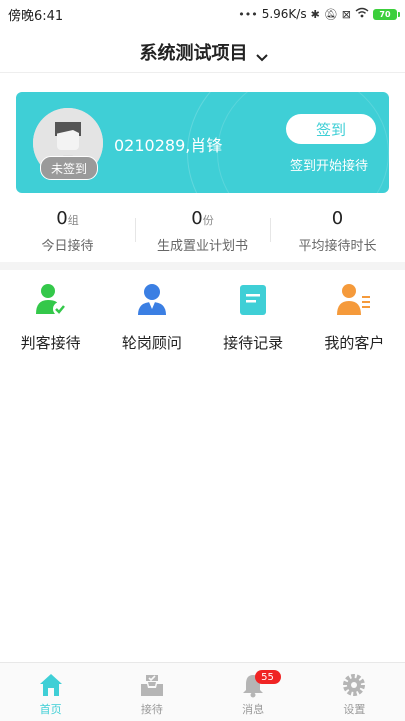 The height and width of the screenshot is (721, 405). What do you see at coordinates (261, 54) in the screenshot?
I see `chevron-down-icon` at bounding box center [261, 54].